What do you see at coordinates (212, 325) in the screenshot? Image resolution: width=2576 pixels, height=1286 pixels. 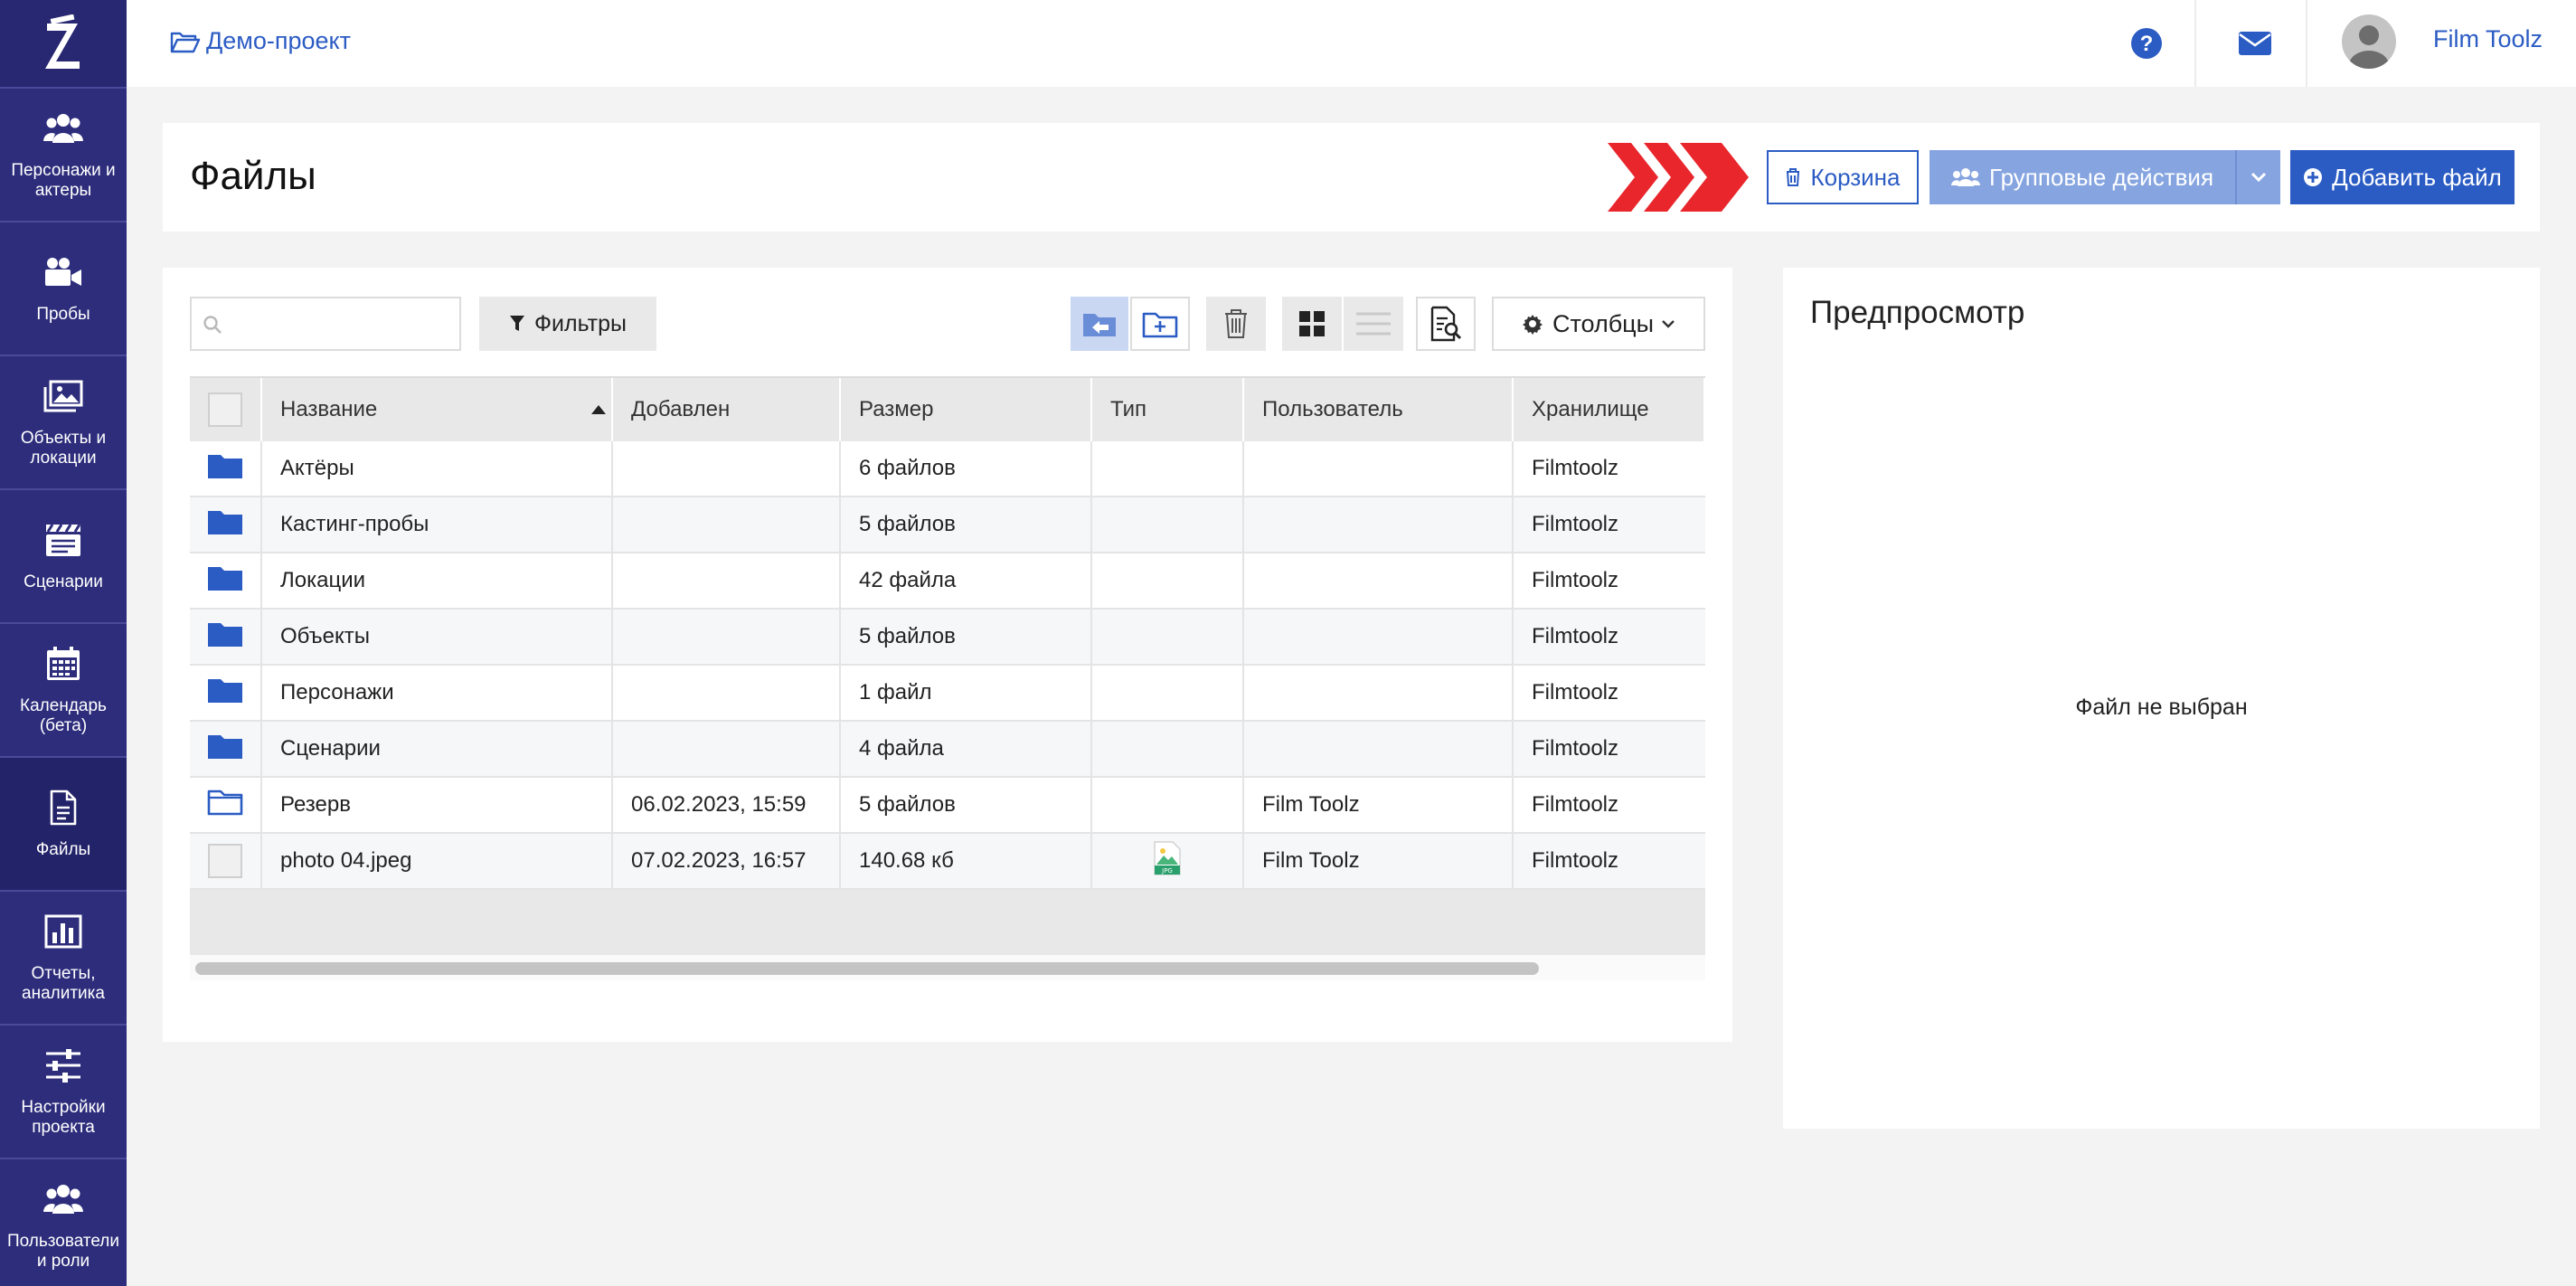 I see `search-icon` at bounding box center [212, 325].